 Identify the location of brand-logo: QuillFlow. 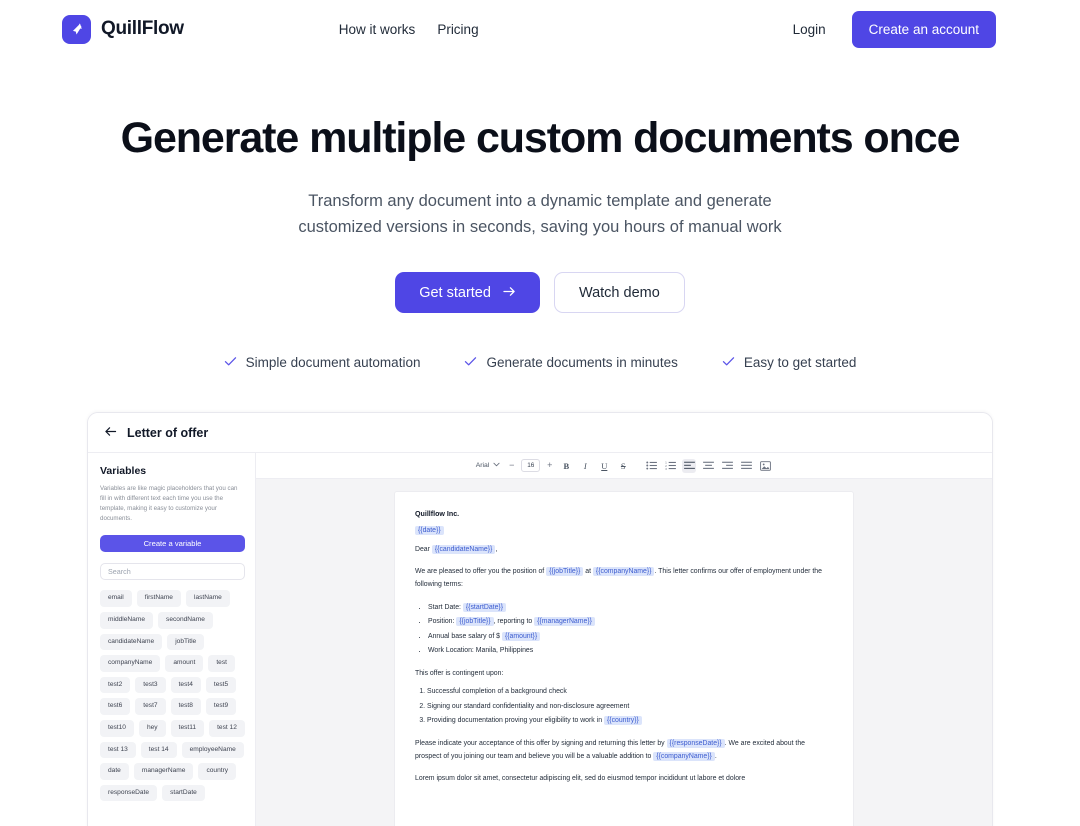
(123, 29).